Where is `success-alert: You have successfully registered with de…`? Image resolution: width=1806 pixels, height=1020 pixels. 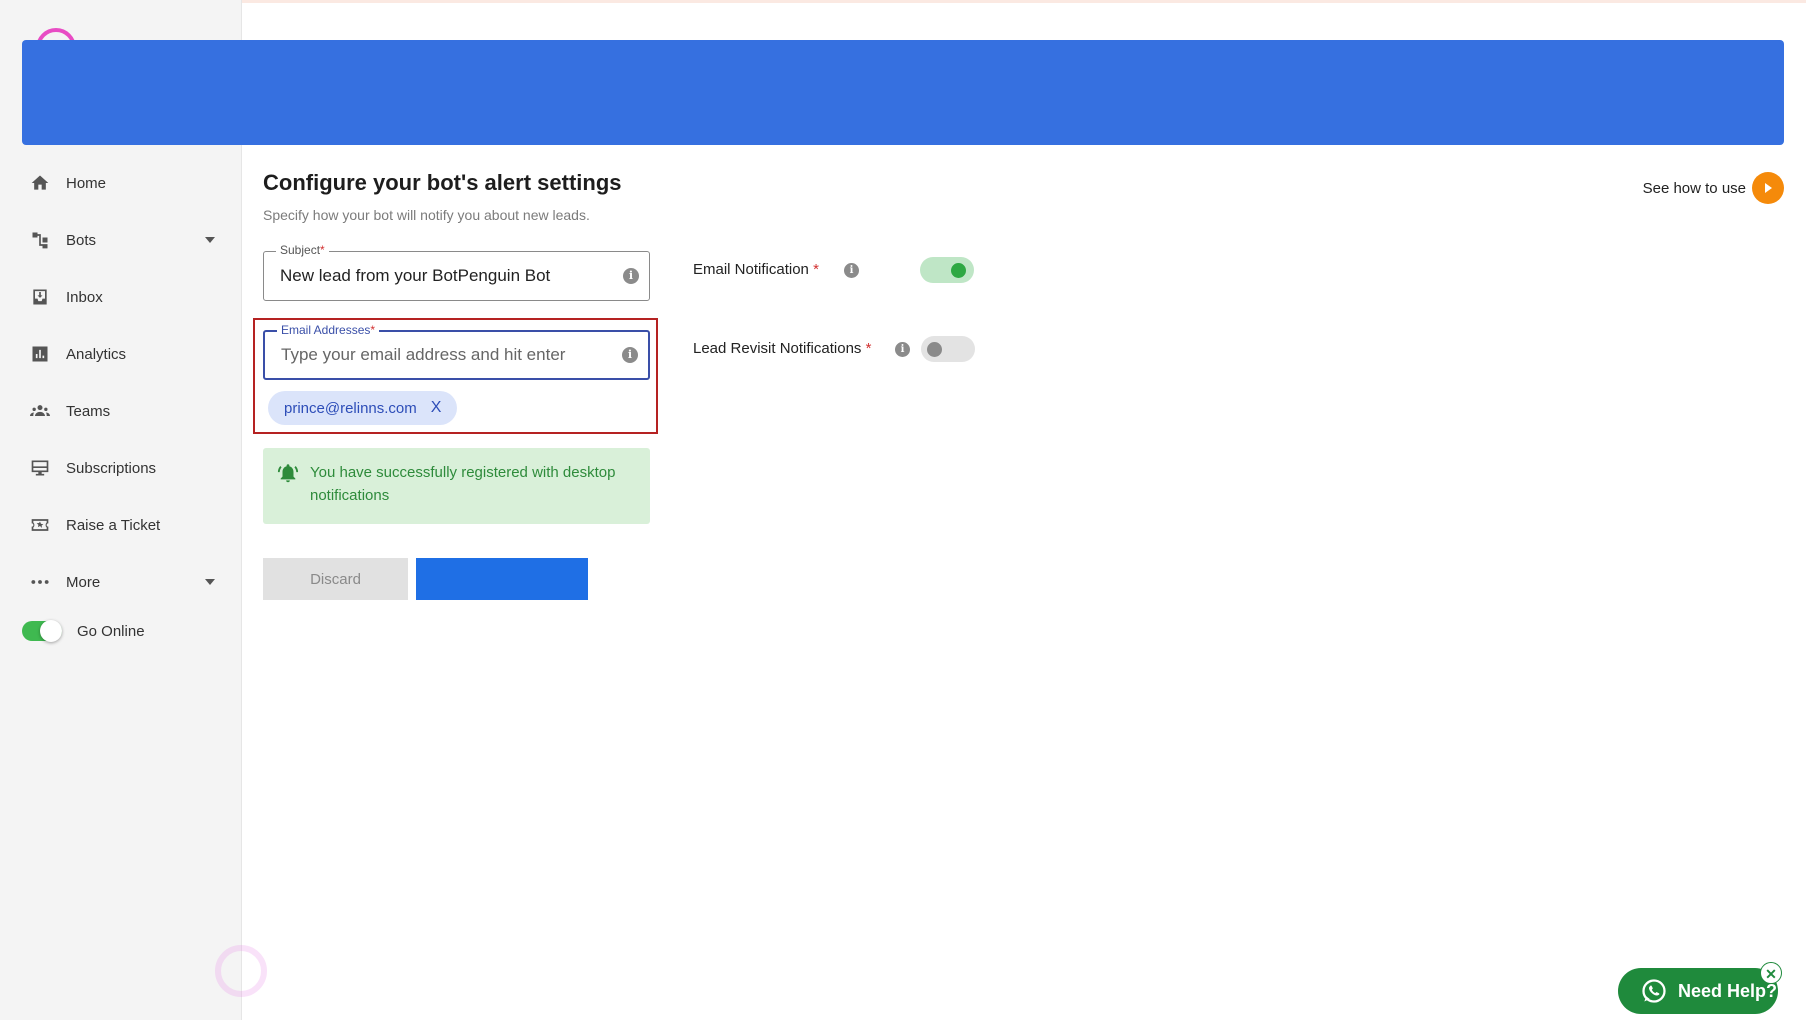
success-alert: You have successfully registered with de… is located at coordinates (456, 486).